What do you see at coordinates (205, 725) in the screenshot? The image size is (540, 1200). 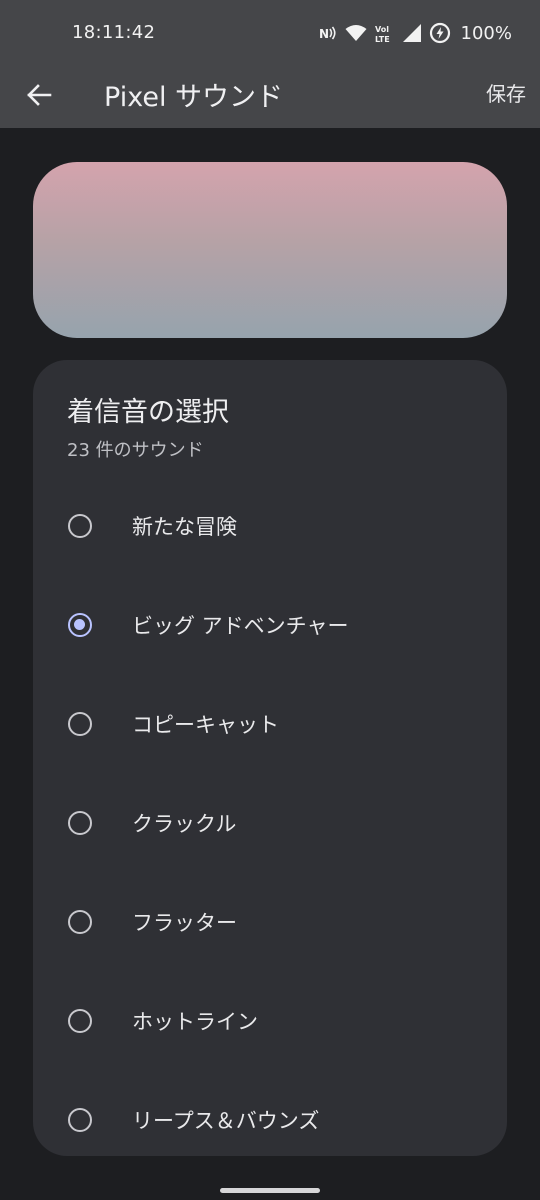 I see `ringtone-label: コピーキャット` at bounding box center [205, 725].